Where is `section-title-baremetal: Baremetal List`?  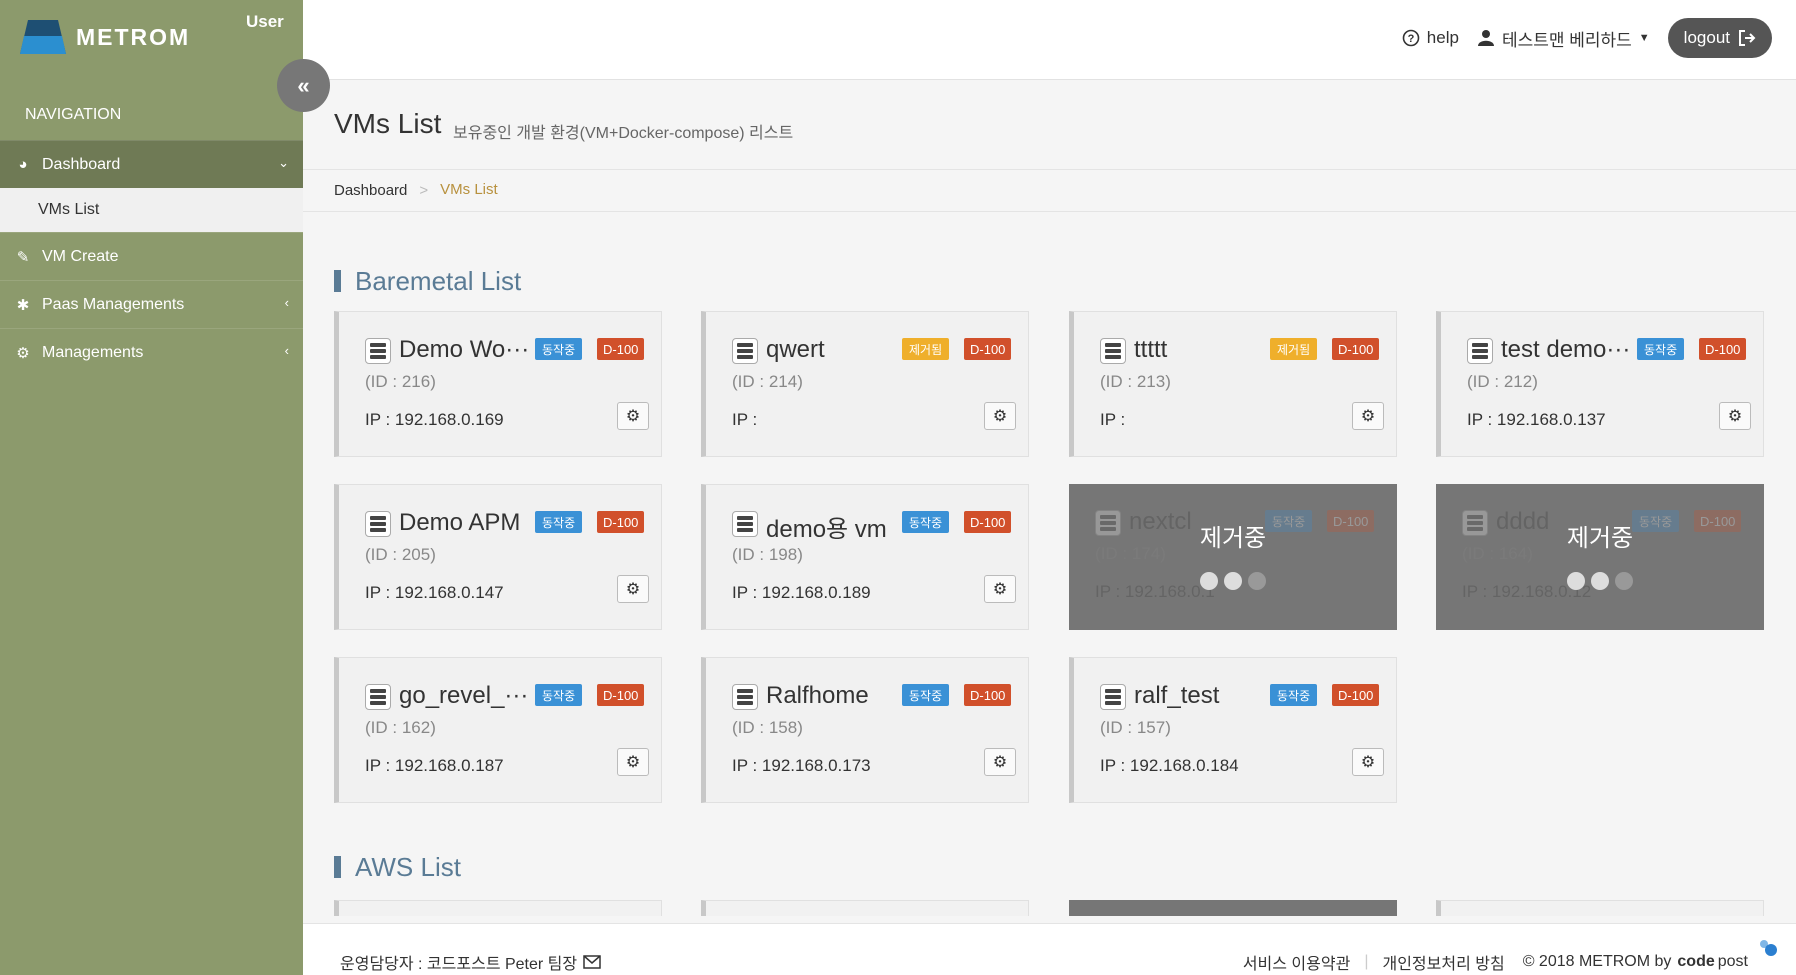 section-title-baremetal: Baremetal List is located at coordinates (427, 281).